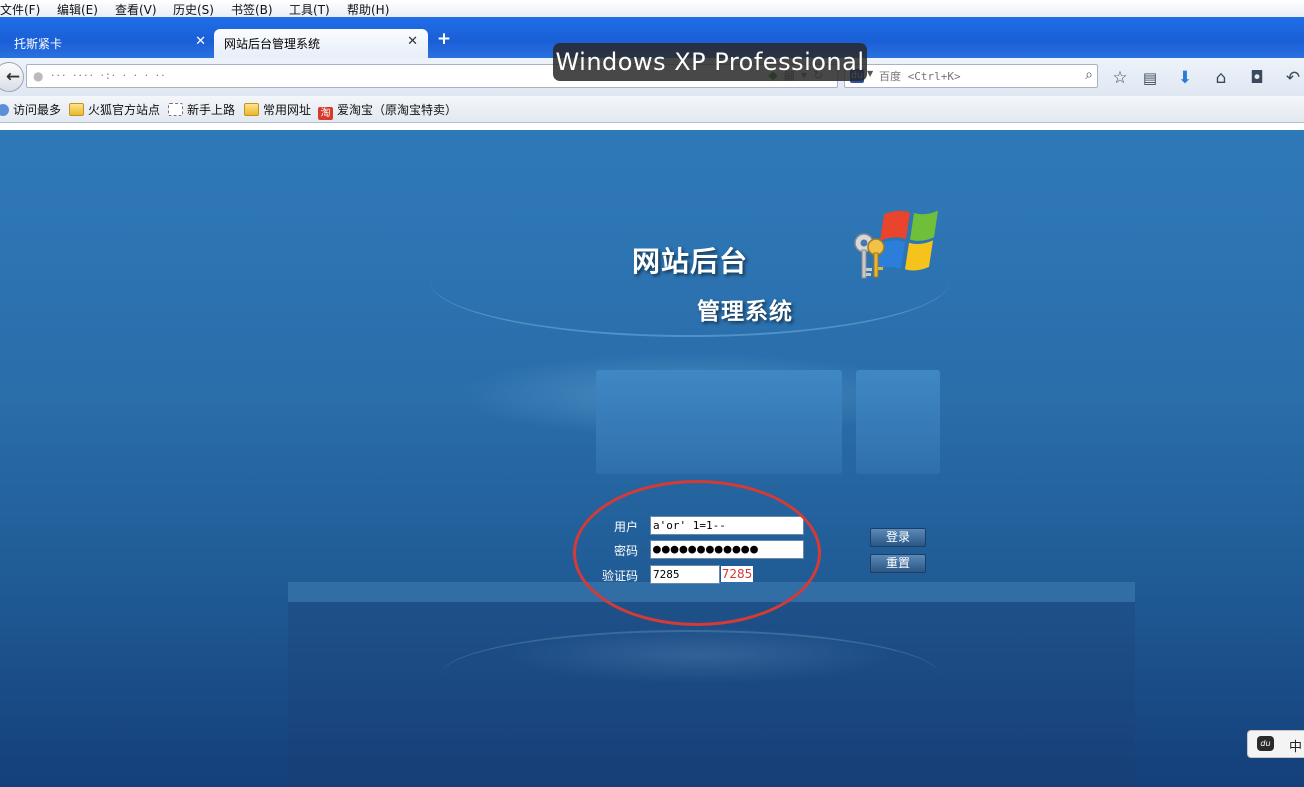 The image size is (1304, 787). What do you see at coordinates (719, 422) in the screenshot?
I see `login-form-panel` at bounding box center [719, 422].